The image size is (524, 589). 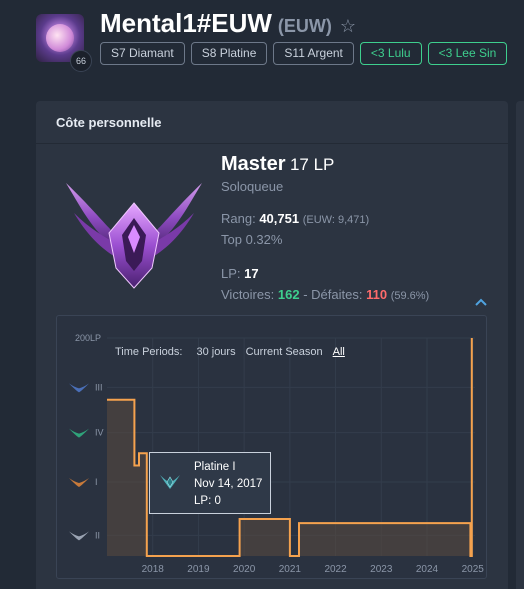 I want to click on y-axis-label: 200LP, so click(x=88, y=338).